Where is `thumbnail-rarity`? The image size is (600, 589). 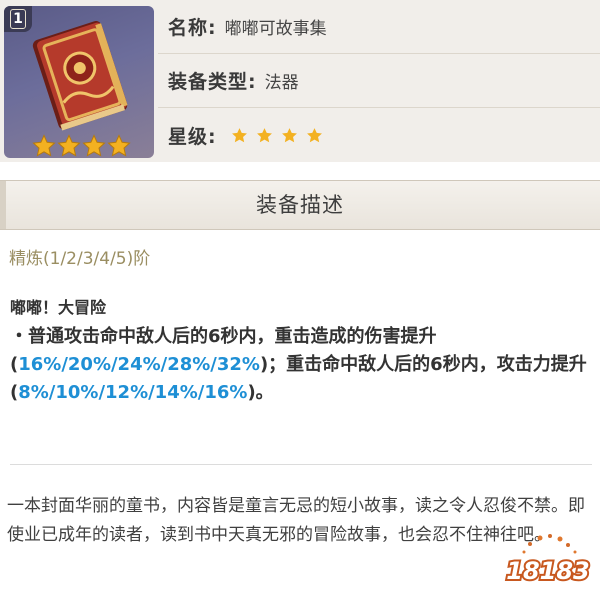
thumbnail-rarity is located at coordinates (81, 146).